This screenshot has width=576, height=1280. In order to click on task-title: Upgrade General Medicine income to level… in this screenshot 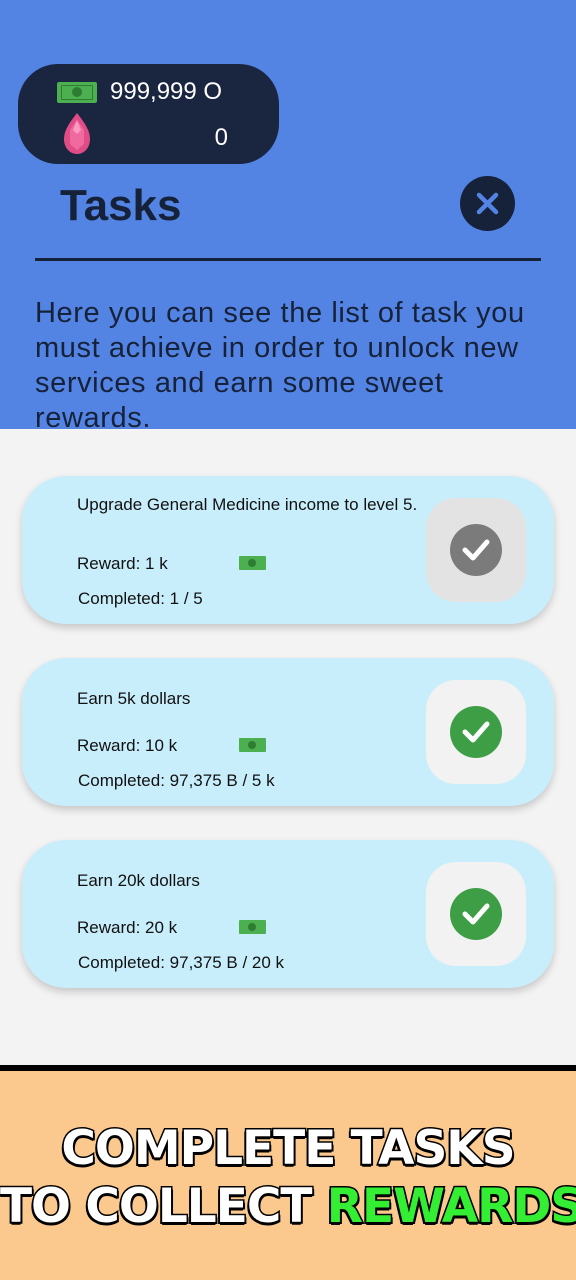, I will do `click(247, 504)`.